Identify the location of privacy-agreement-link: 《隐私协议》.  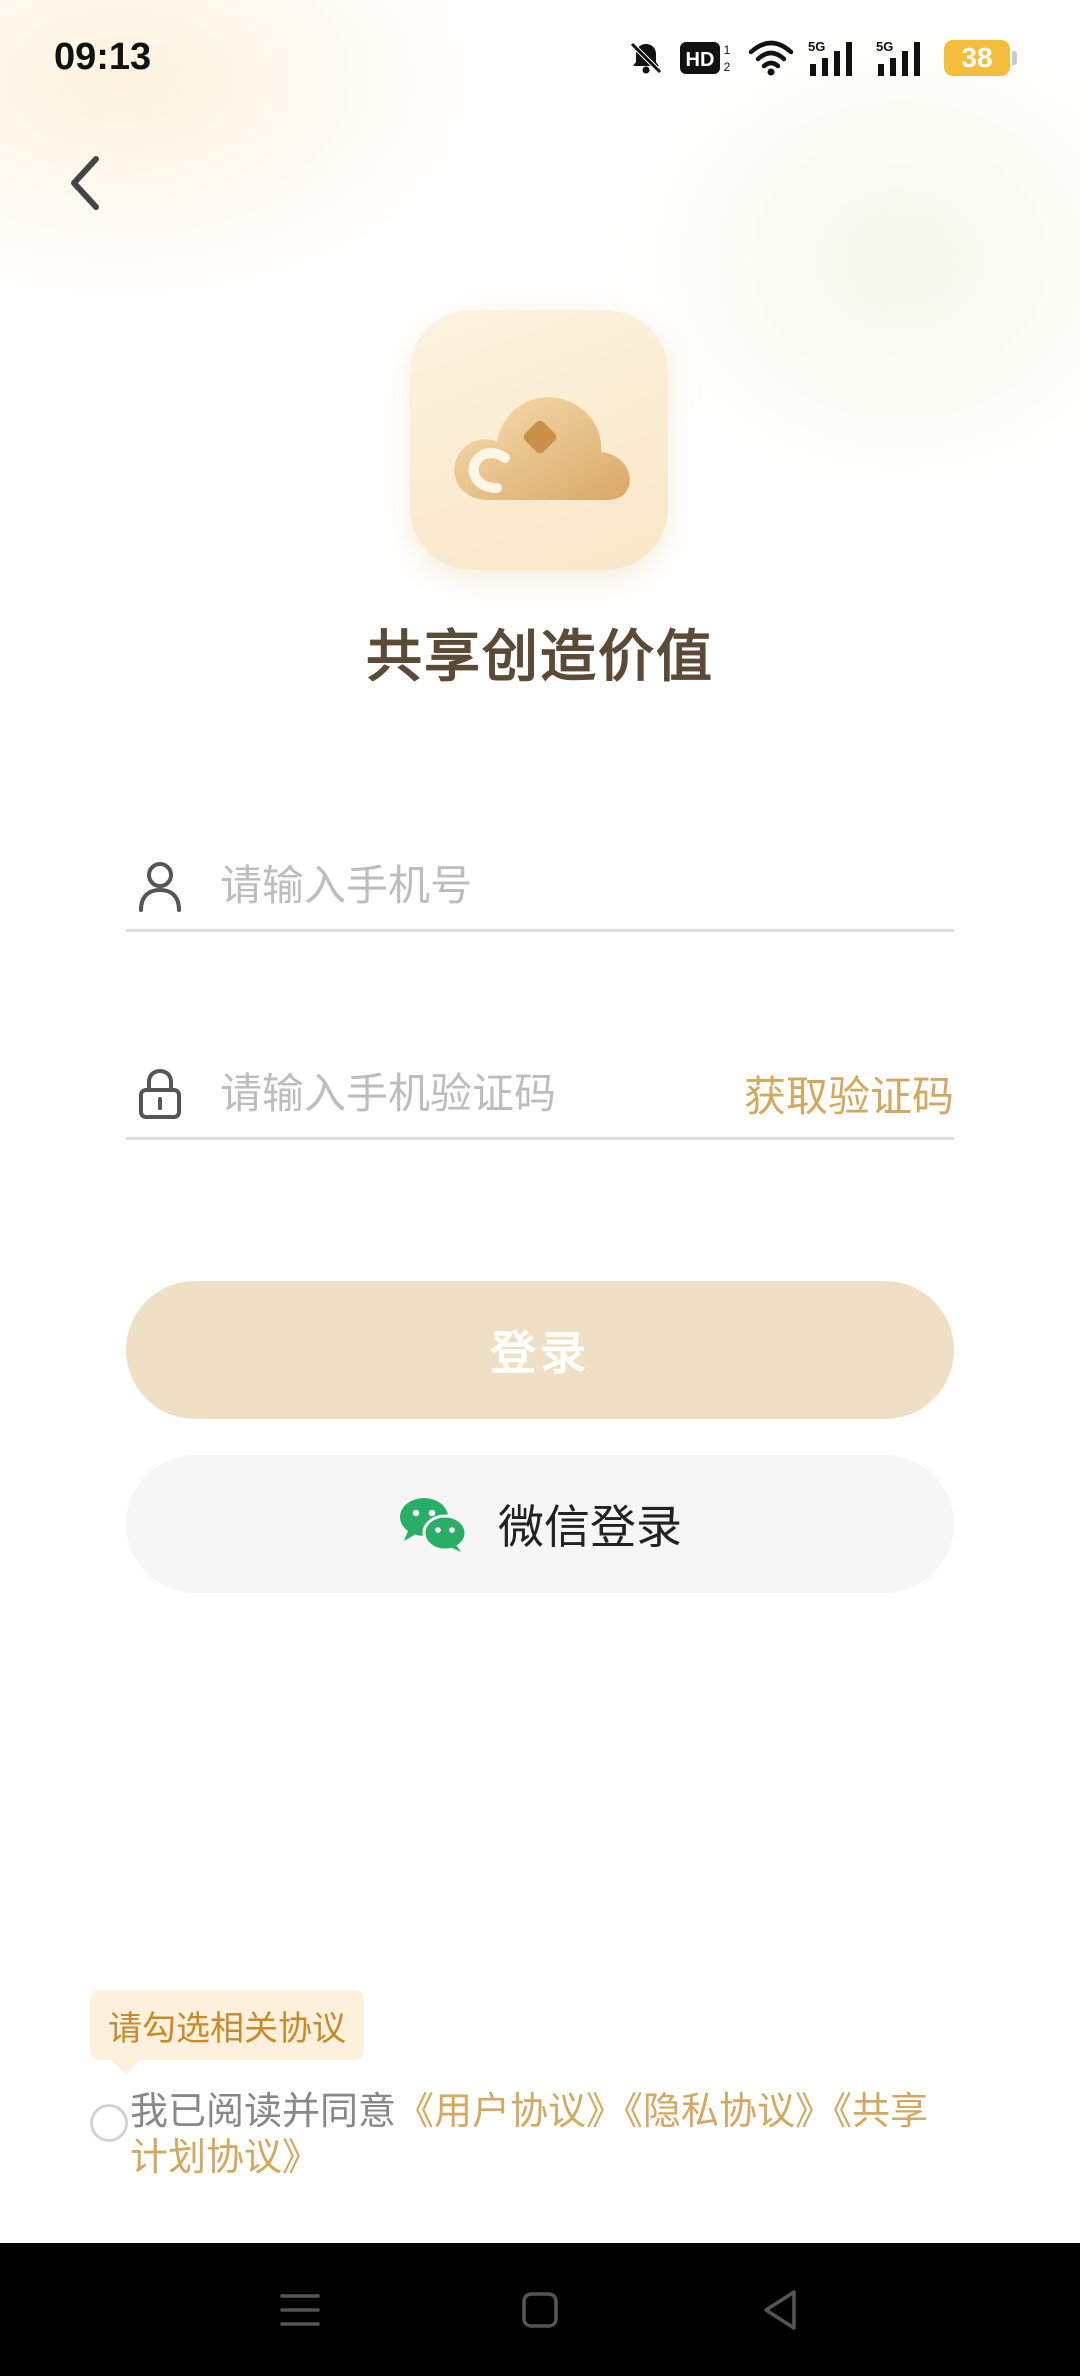
(728, 2111).